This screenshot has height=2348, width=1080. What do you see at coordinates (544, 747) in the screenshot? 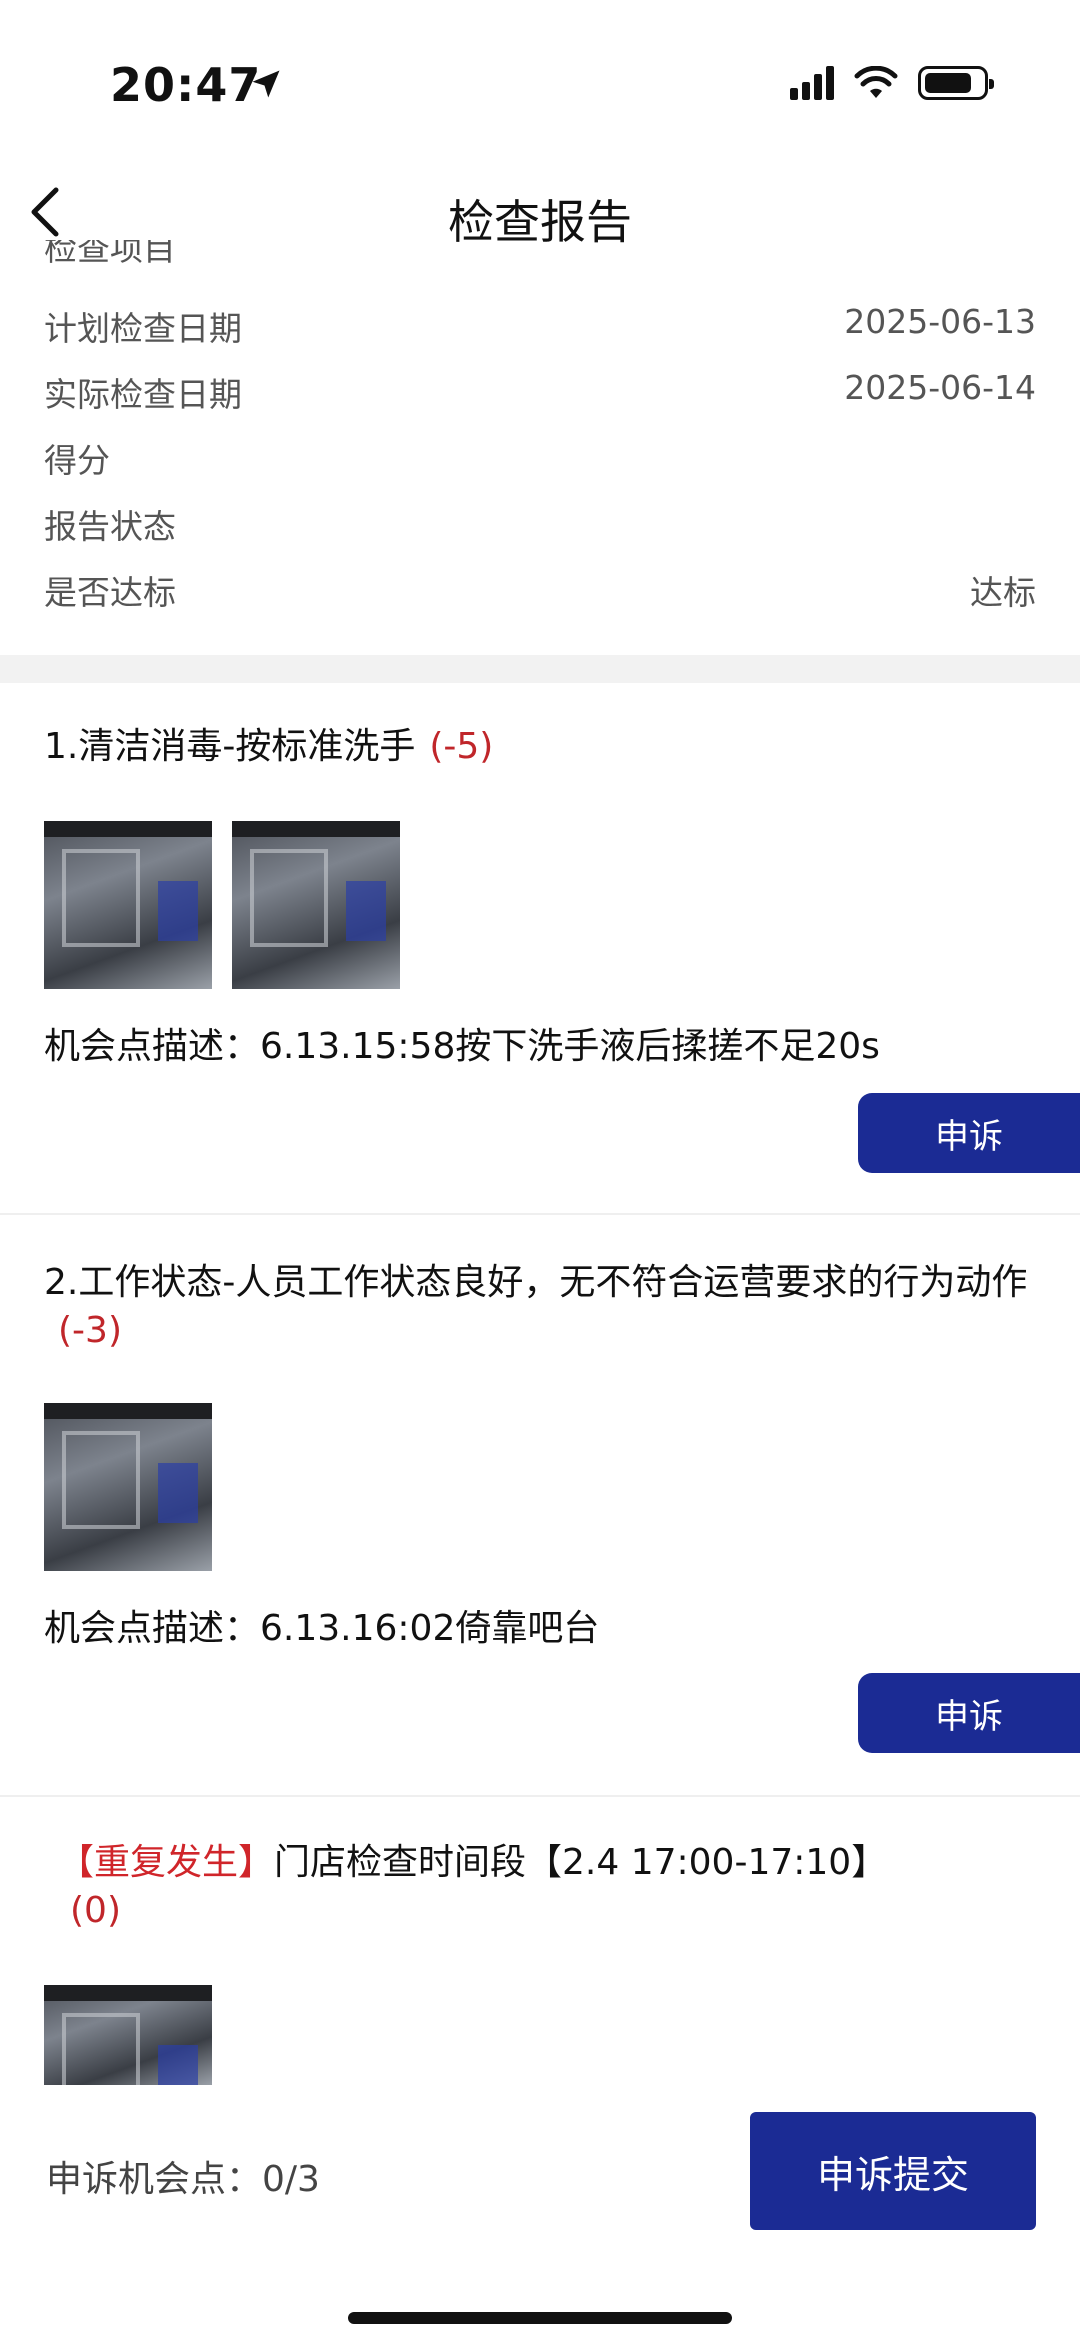
I see `item-title: 1.清洁消毒-按标准洗手 (-5)` at bounding box center [544, 747].